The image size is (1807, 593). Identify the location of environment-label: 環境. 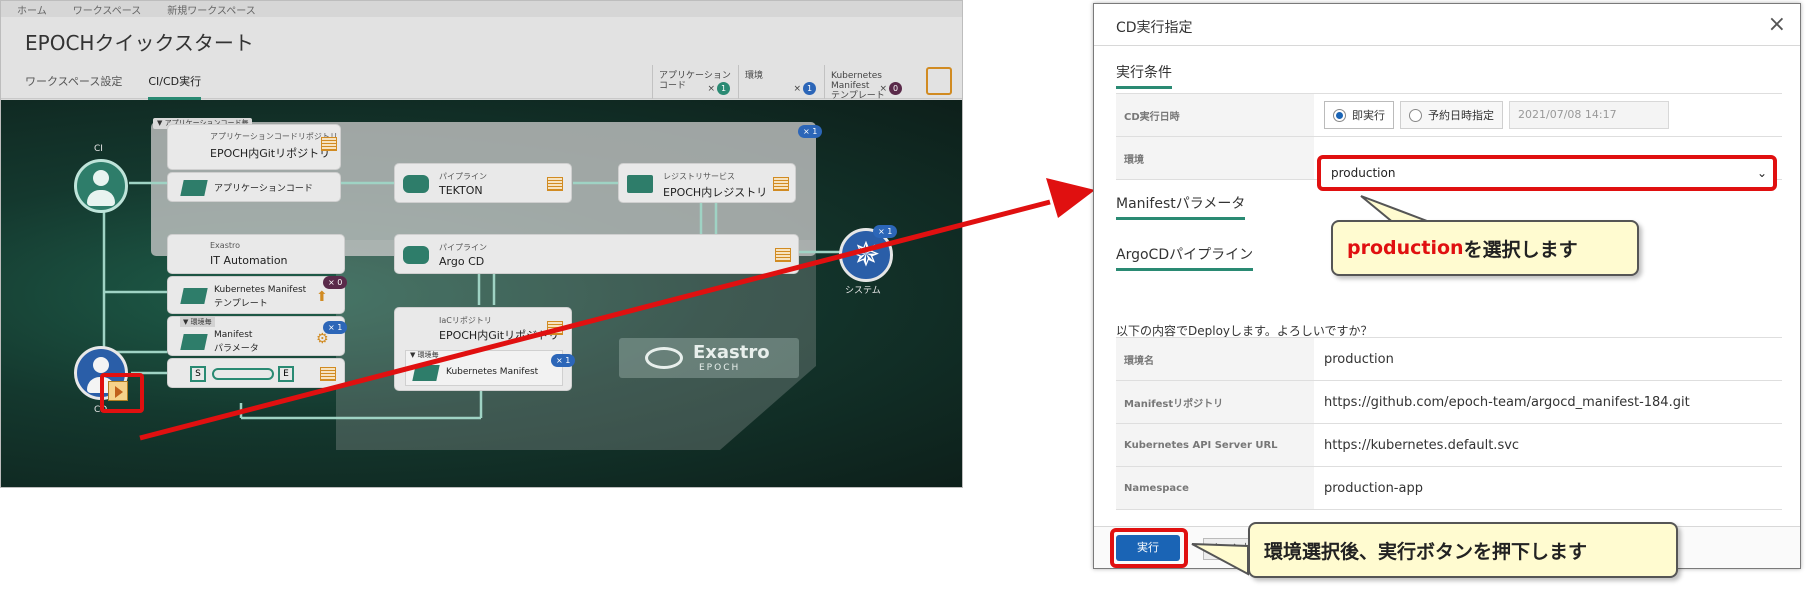
(1215, 158).